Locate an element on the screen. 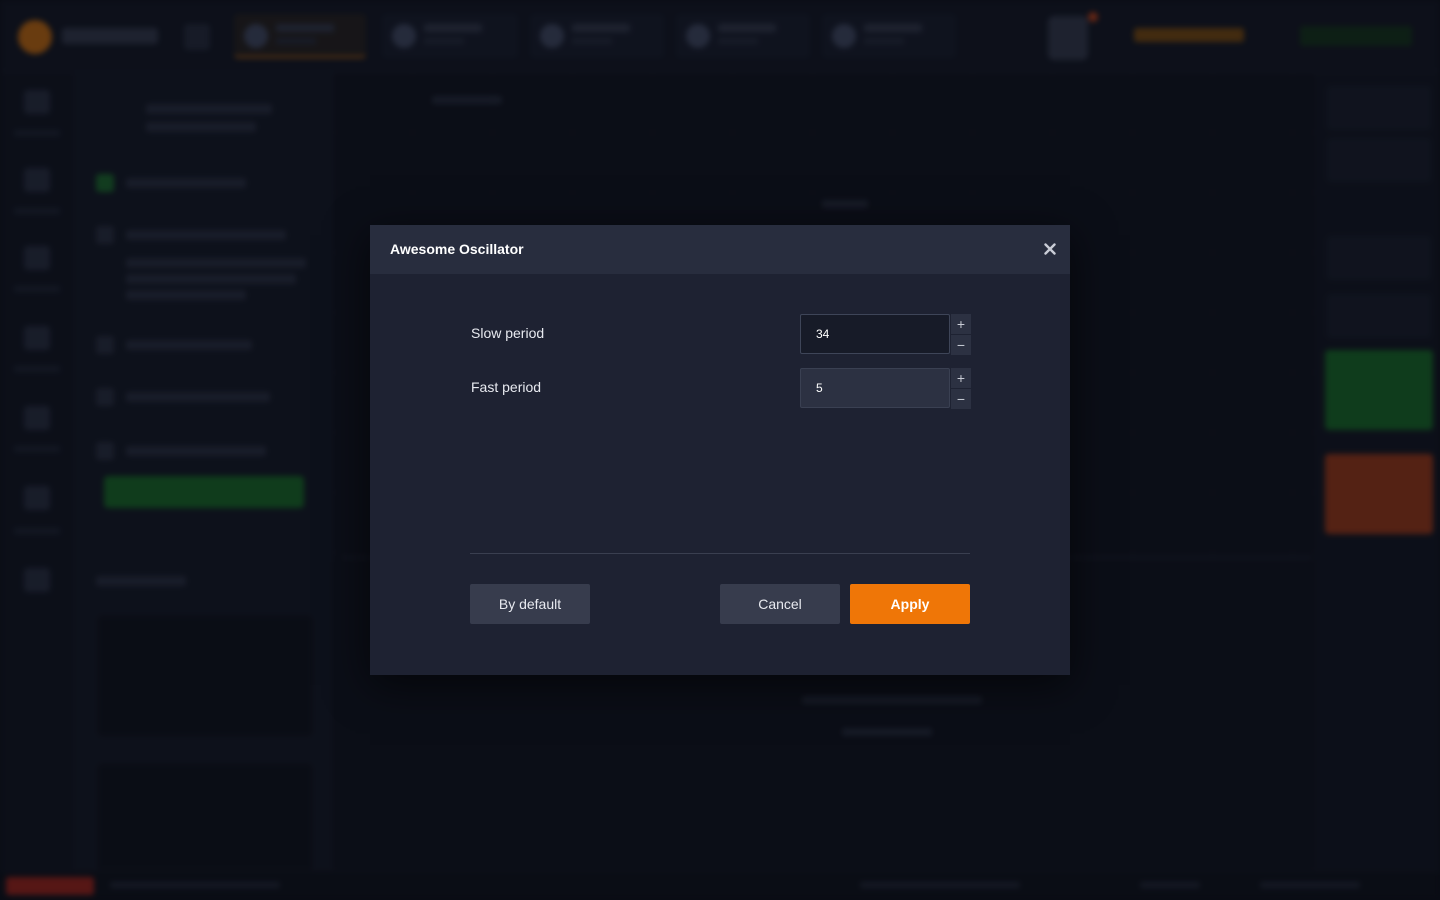 This screenshot has height=900, width=1440. slow-period-decrement-button: − is located at coordinates (961, 345).